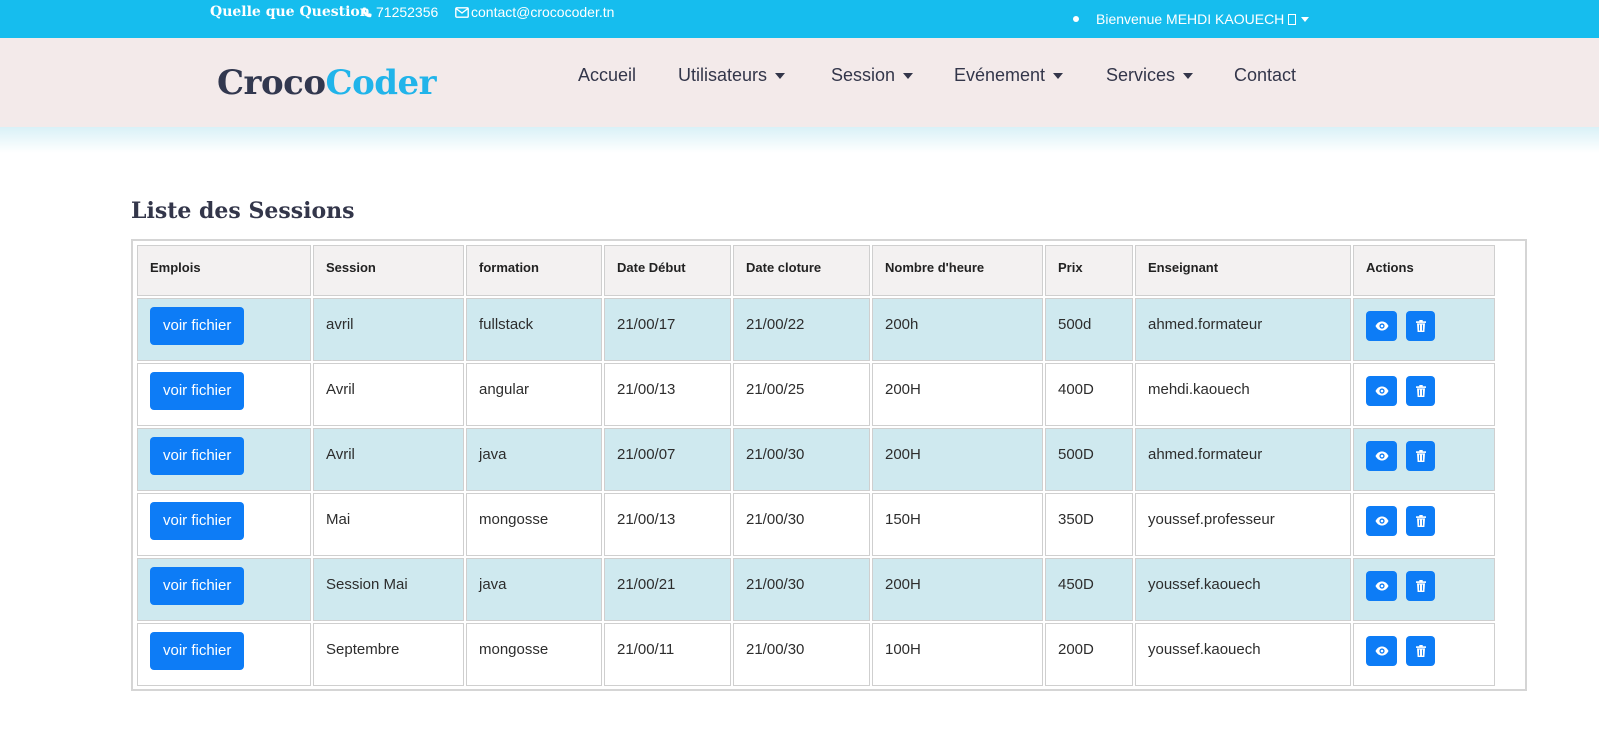  What do you see at coordinates (1243, 329) in the screenshot?
I see `cell-enseignant: ahmed.formateur` at bounding box center [1243, 329].